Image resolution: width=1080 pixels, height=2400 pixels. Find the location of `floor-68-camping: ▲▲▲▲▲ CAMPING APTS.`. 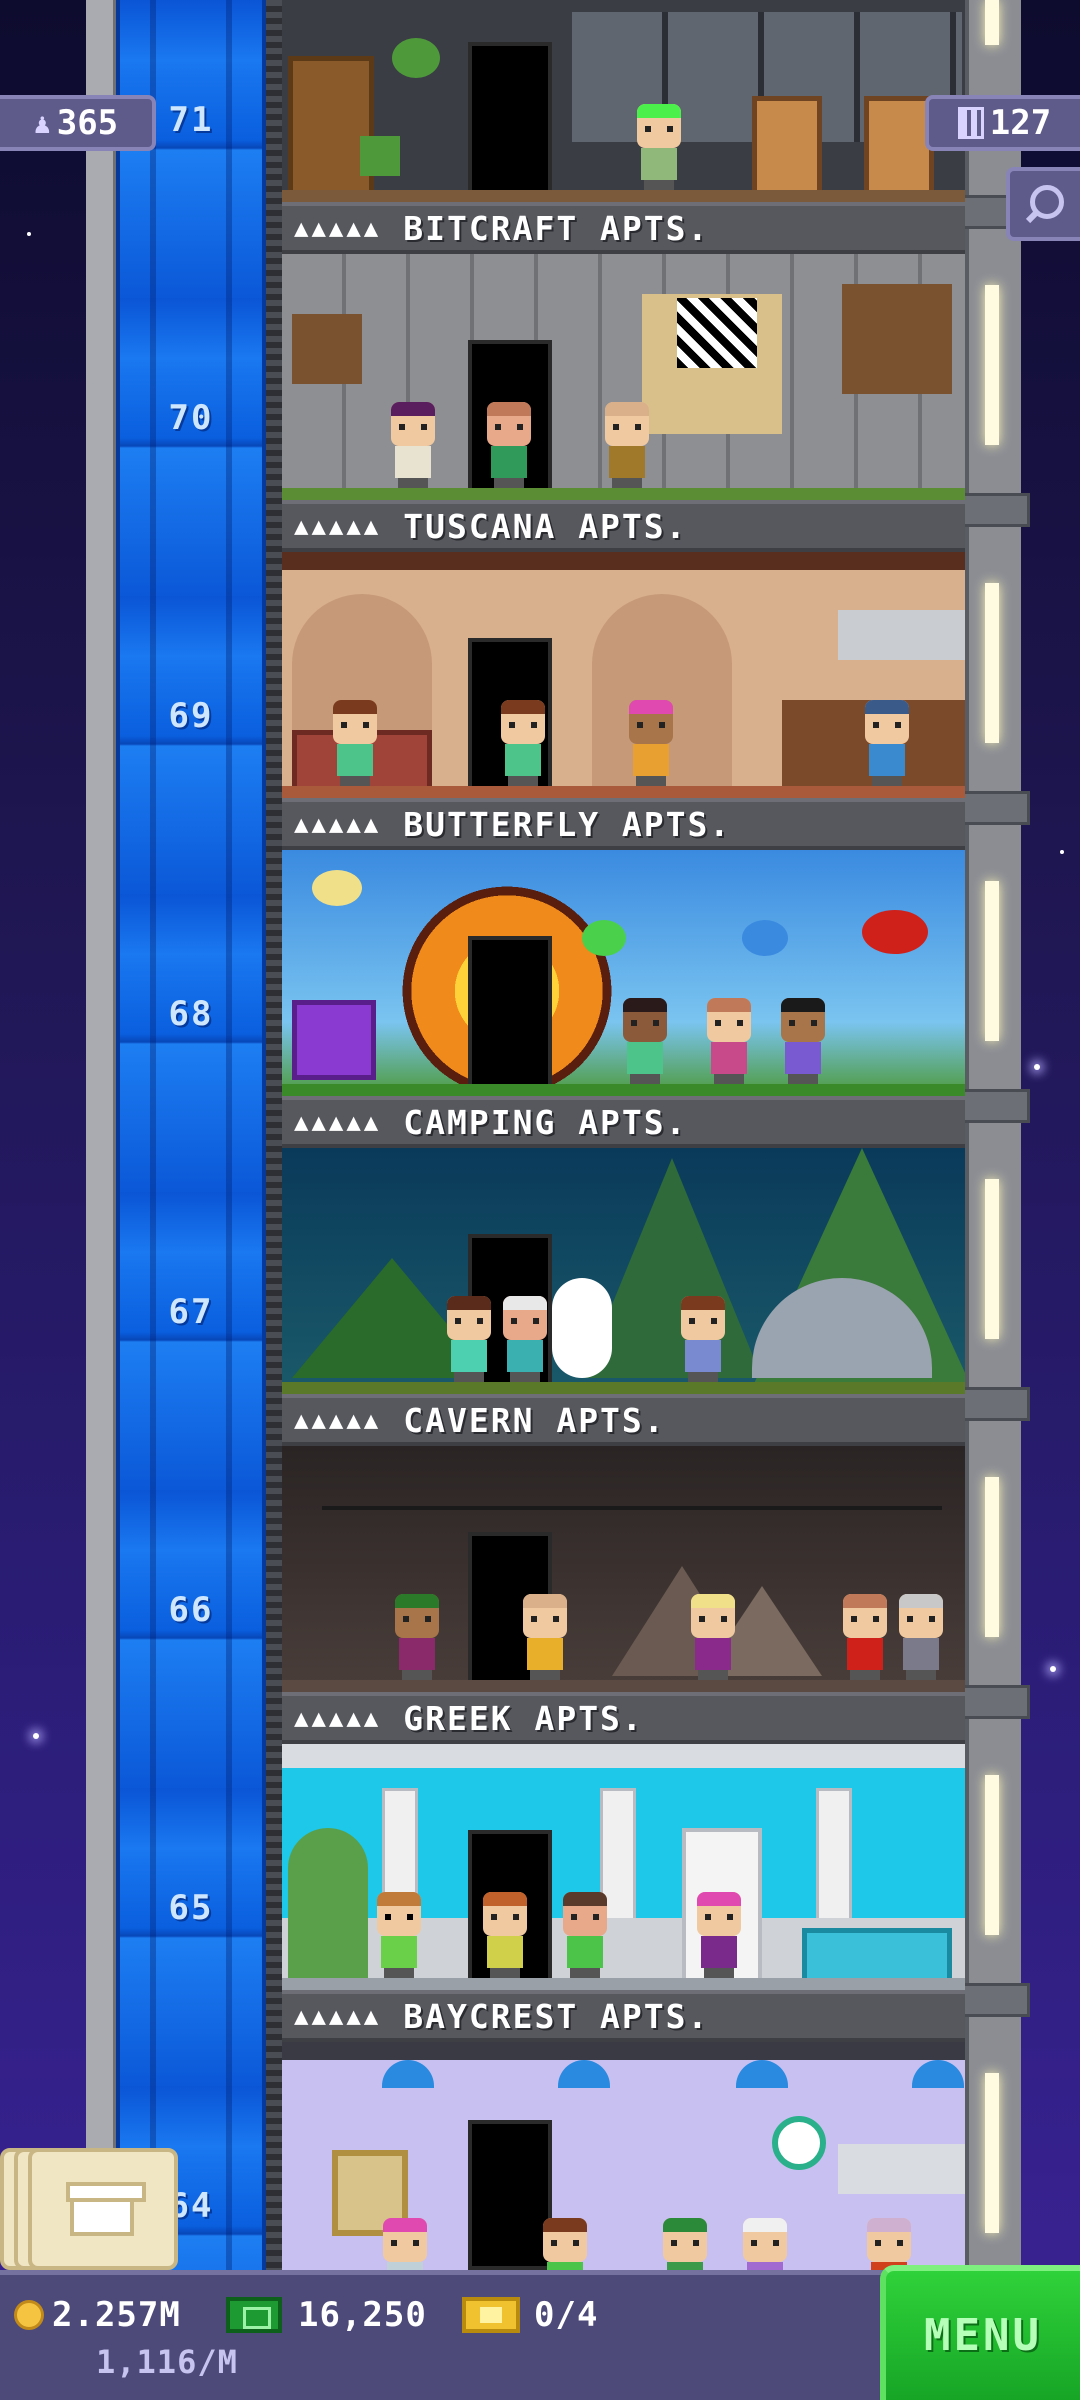

floor-68-camping: ▲▲▲▲▲ CAMPING APTS. is located at coordinates (623, 999).